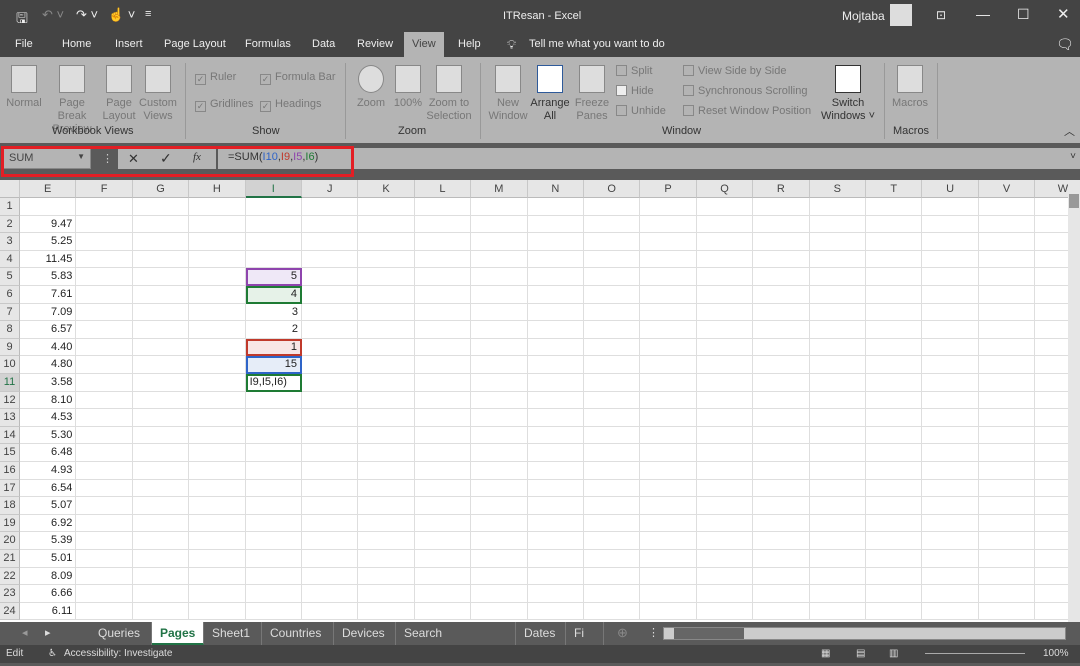 This screenshot has height=666, width=1080. Describe the element at coordinates (48, 435) in the screenshot. I see `cell-E14: 5.30` at that location.